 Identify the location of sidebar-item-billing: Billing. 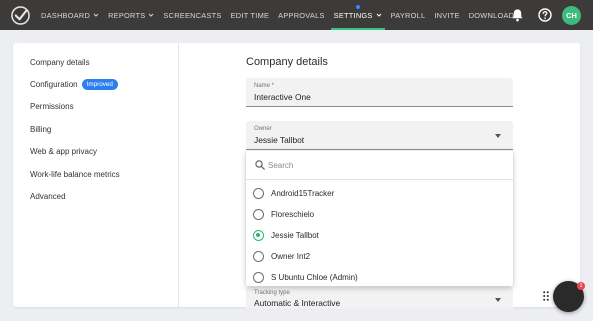
(40, 129).